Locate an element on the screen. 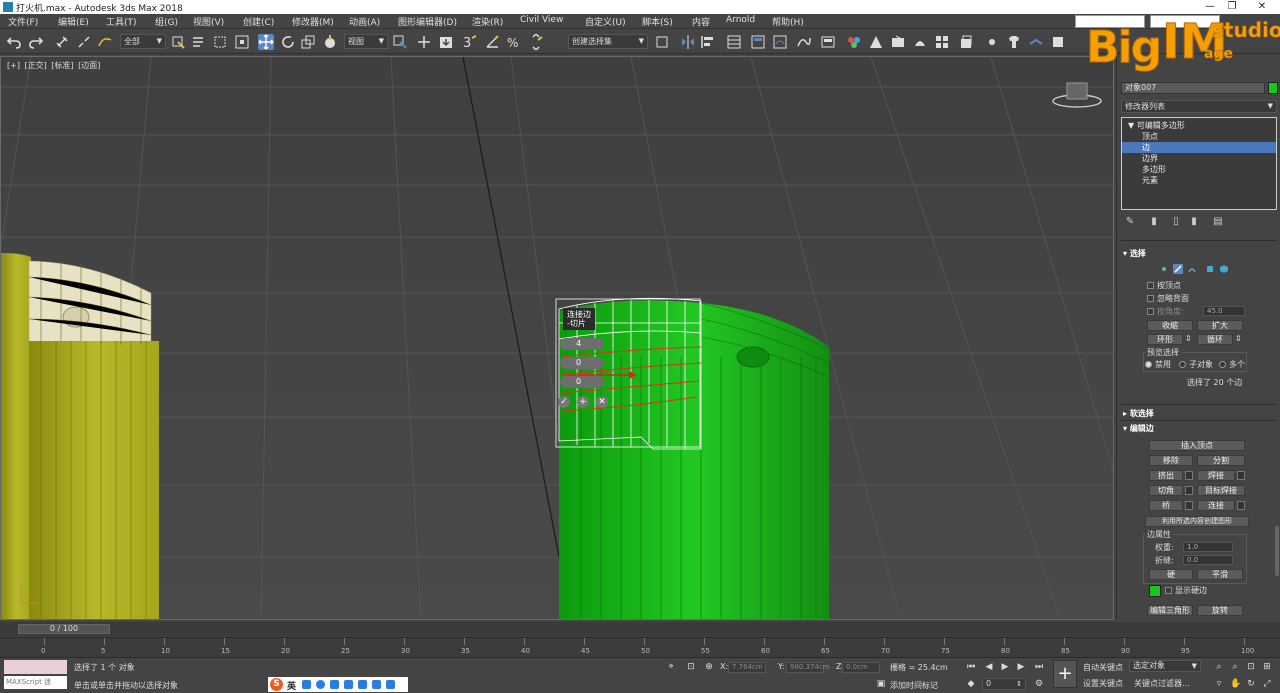  render-online-icon is located at coordinates (942, 42).